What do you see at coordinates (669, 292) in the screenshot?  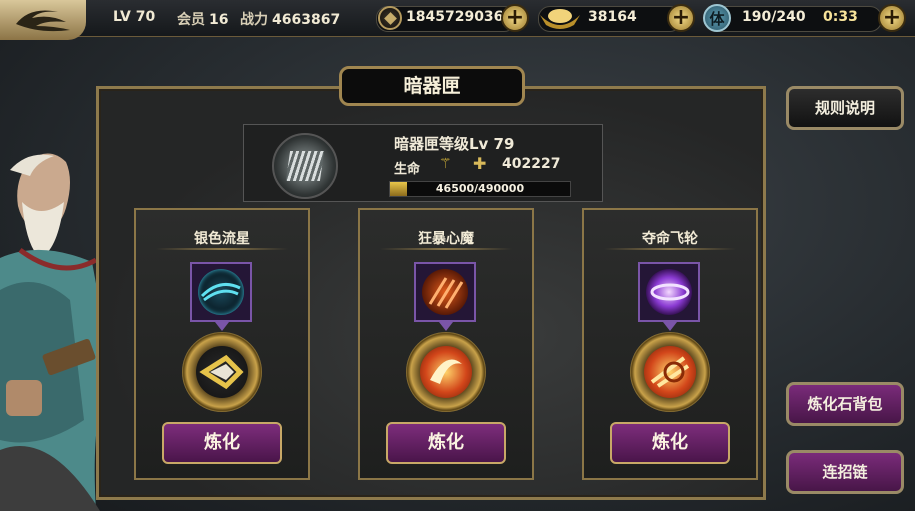 I see `deadly-wheel-skill-icon` at bounding box center [669, 292].